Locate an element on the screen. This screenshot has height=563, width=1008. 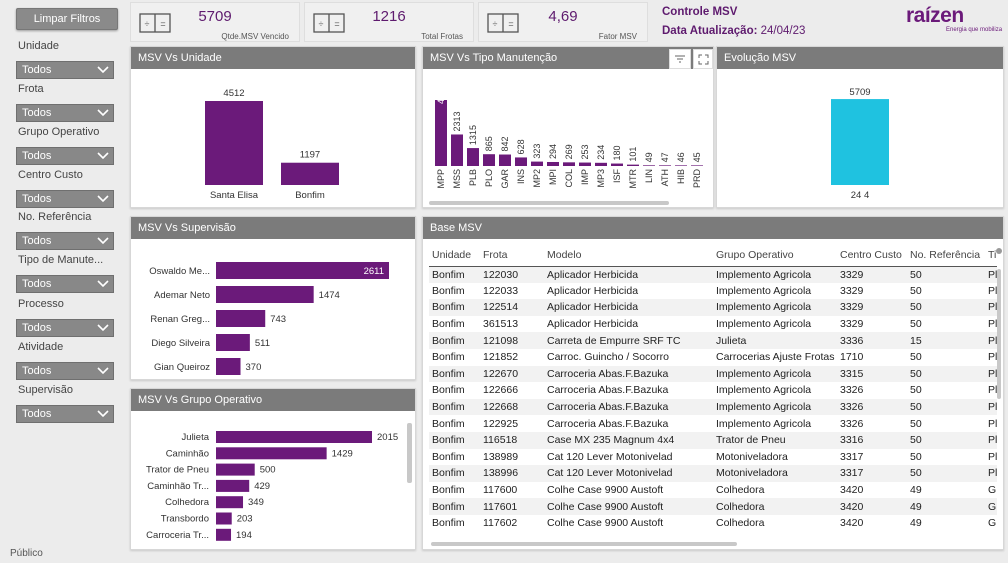
bar-bonfim is located at coordinates (310, 173).